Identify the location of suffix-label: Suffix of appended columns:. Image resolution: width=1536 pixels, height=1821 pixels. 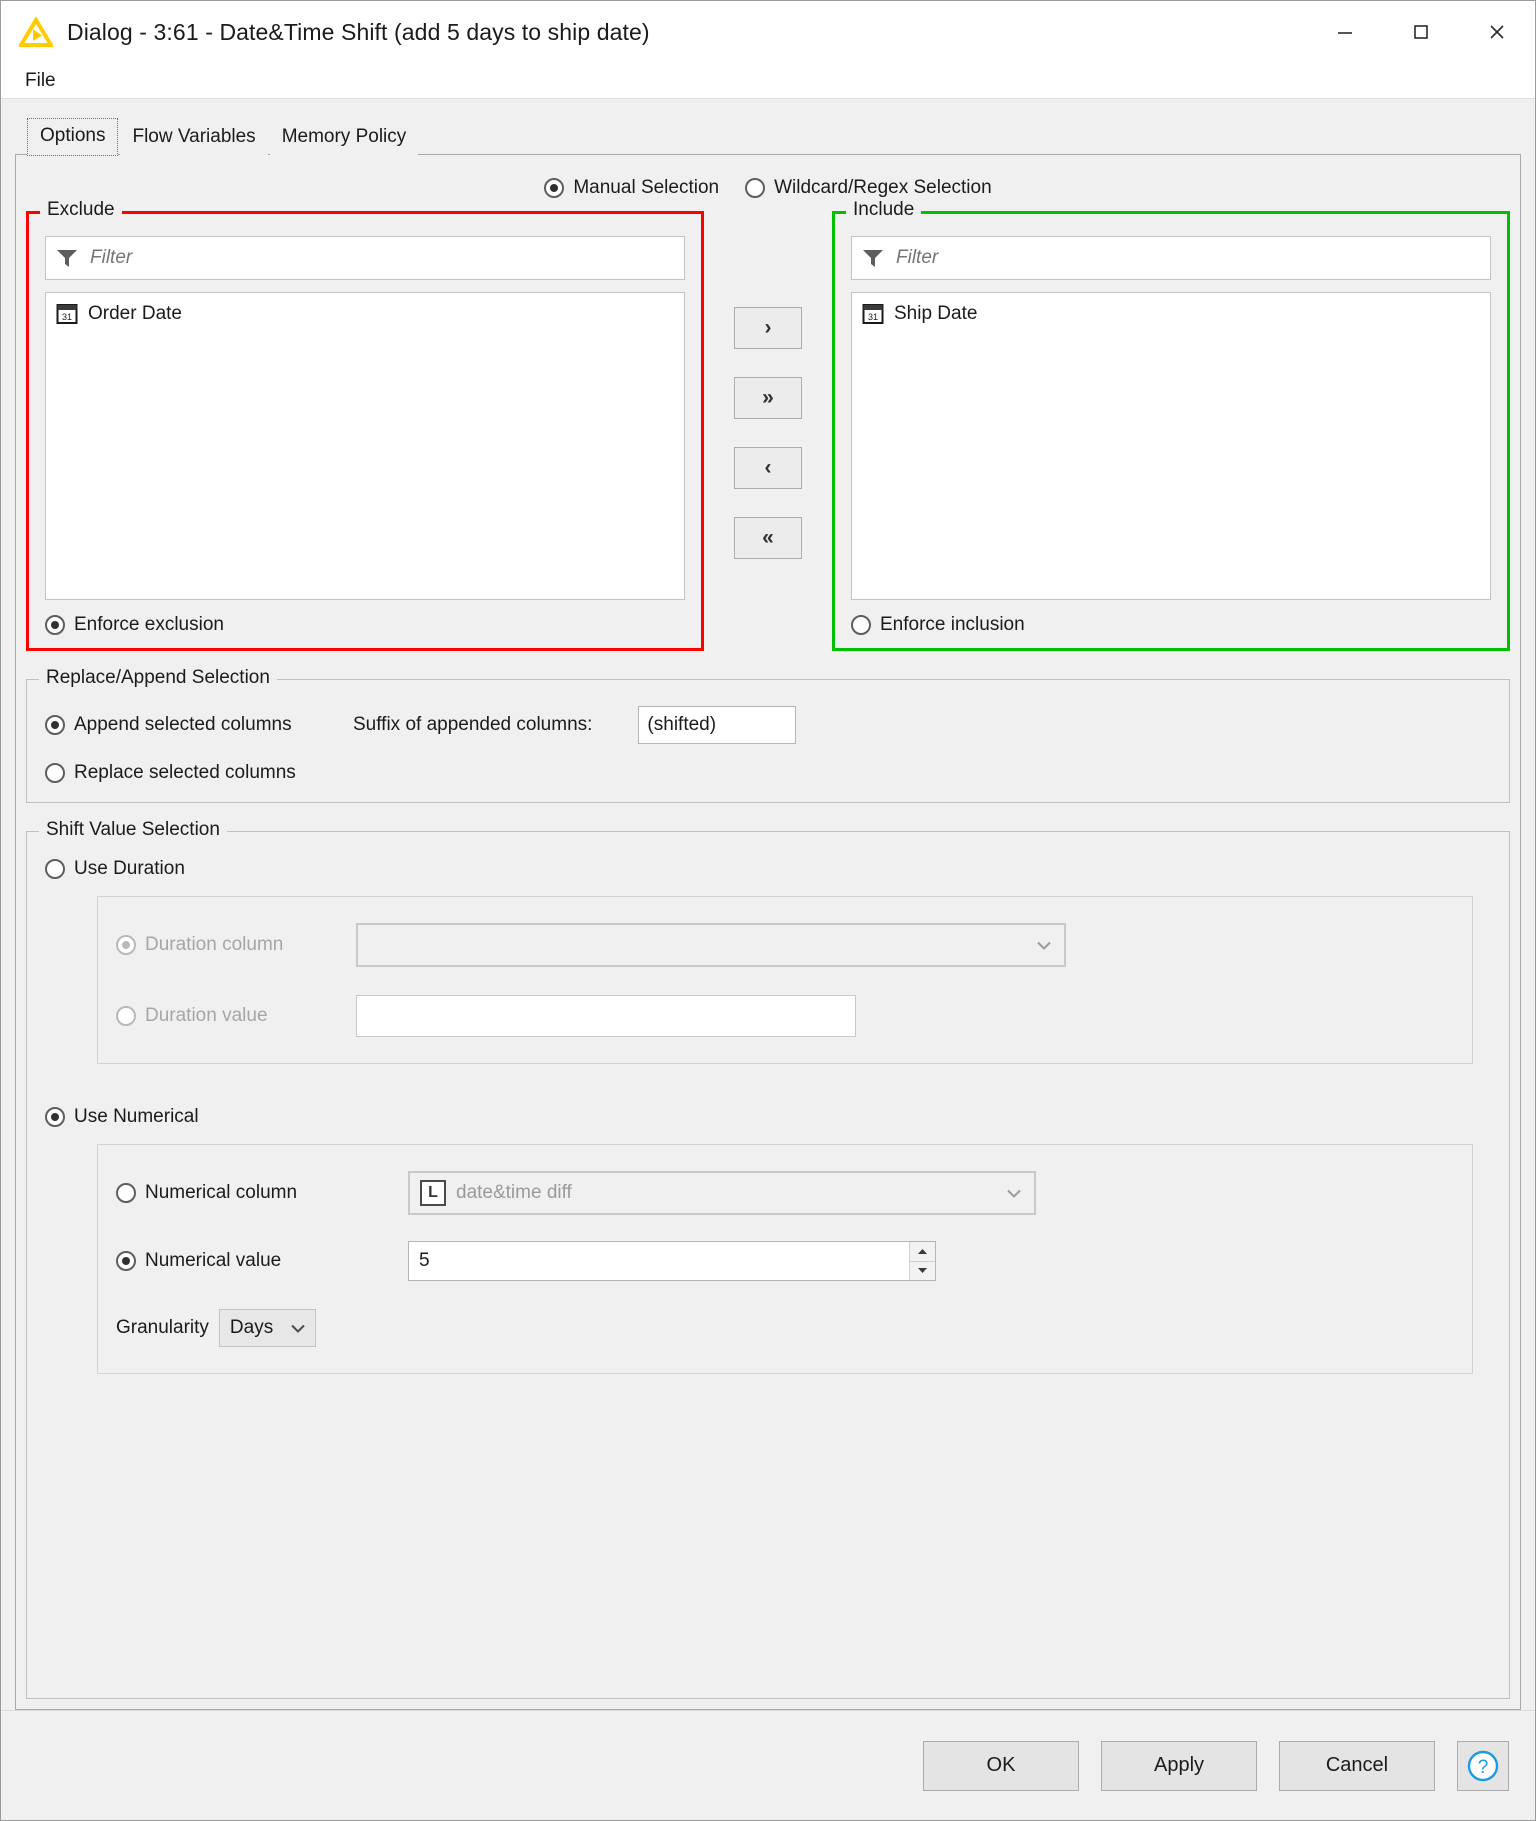
(473, 724).